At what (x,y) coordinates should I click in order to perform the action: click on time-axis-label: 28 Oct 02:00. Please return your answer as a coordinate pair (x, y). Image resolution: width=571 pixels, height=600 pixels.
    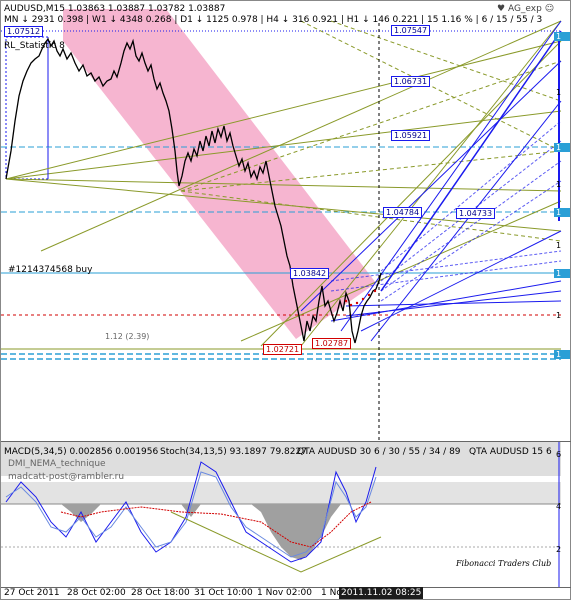
    Looking at the image, I should click on (96, 593).